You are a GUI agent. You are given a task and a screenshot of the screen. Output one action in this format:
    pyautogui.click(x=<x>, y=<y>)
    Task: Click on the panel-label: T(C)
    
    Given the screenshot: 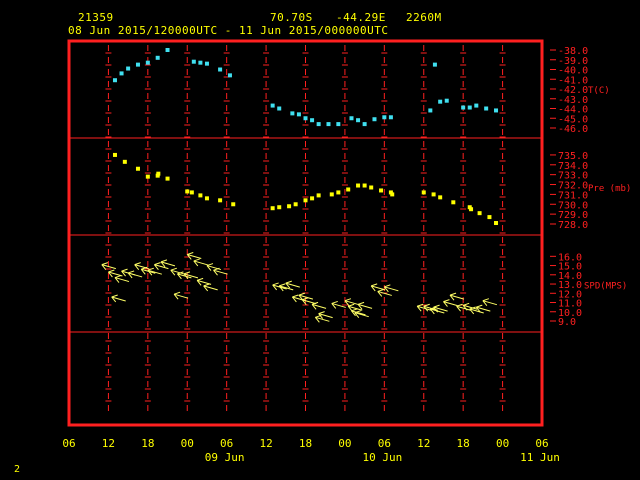 What is the action you would take?
    pyautogui.click(x=599, y=91)
    